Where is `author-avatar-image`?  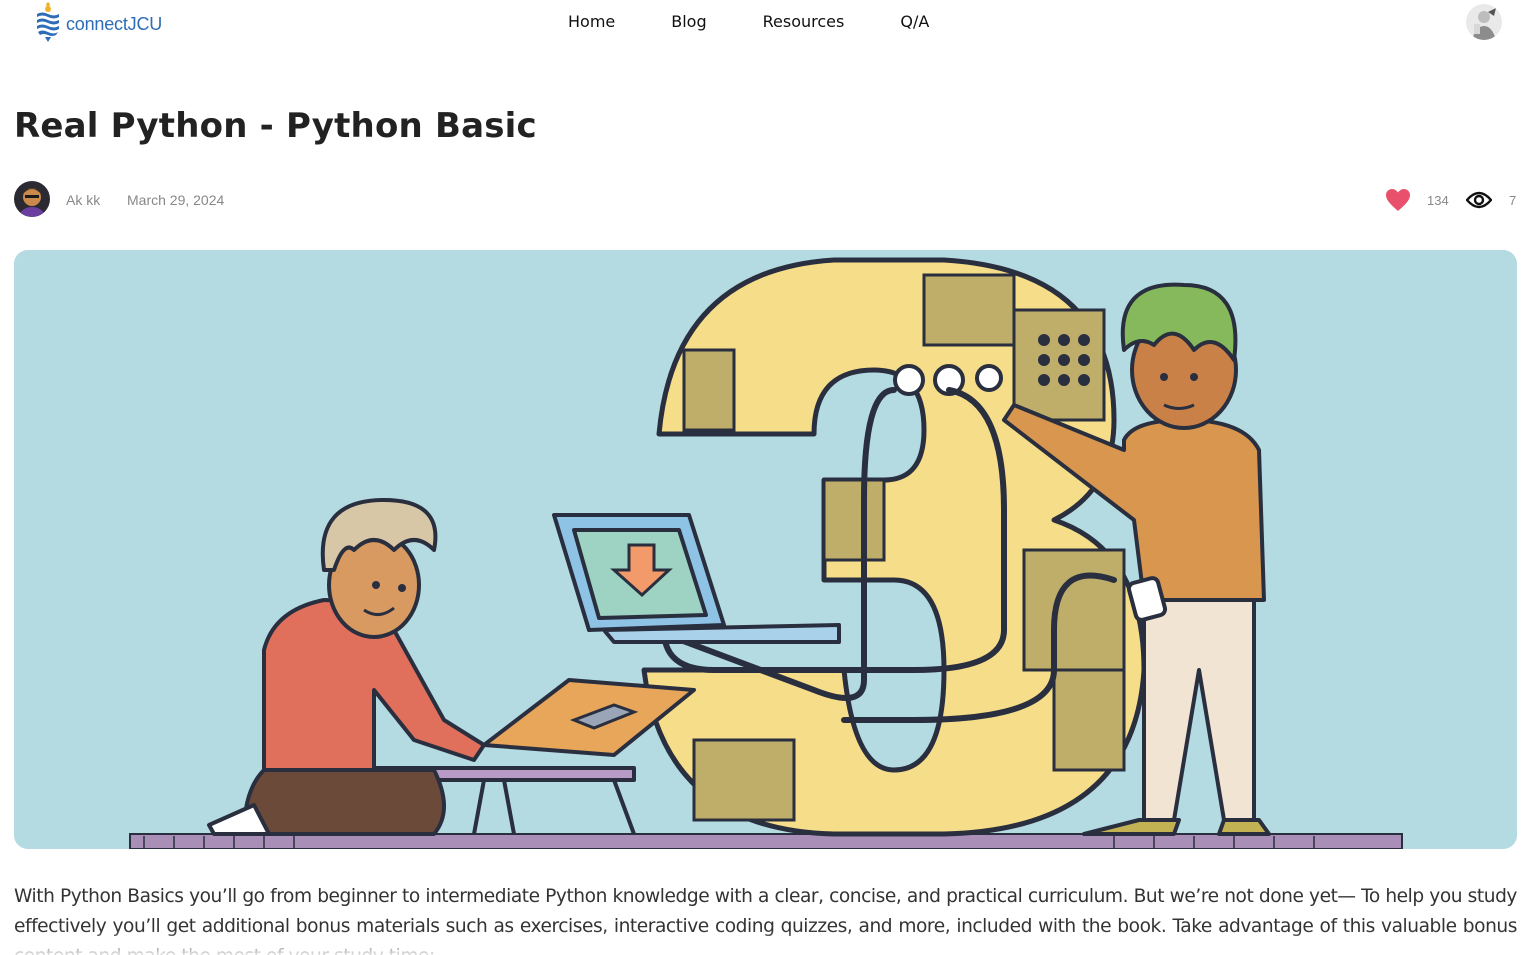 author-avatar-image is located at coordinates (32, 199).